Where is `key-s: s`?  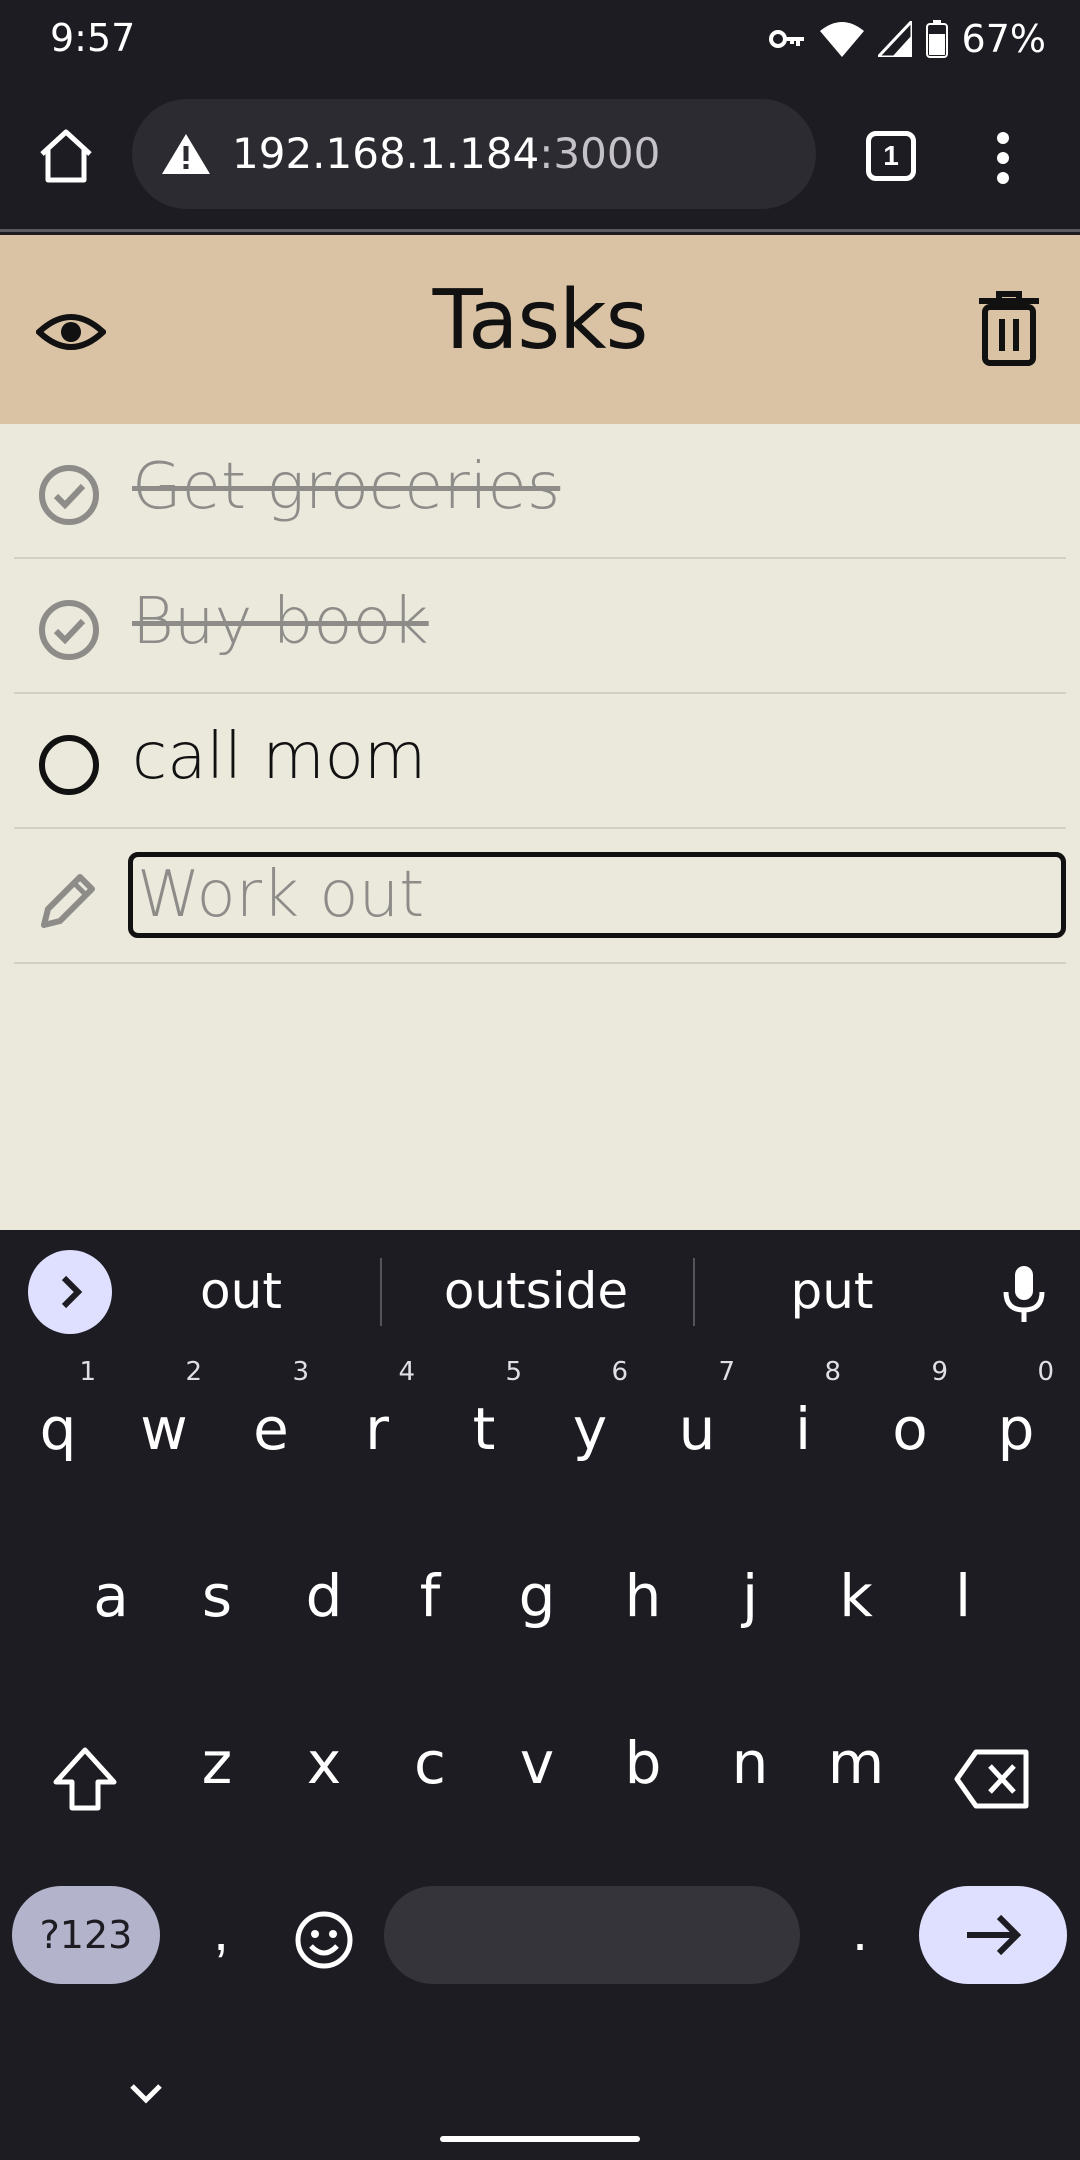
key-s: s is located at coordinates (217, 1587).